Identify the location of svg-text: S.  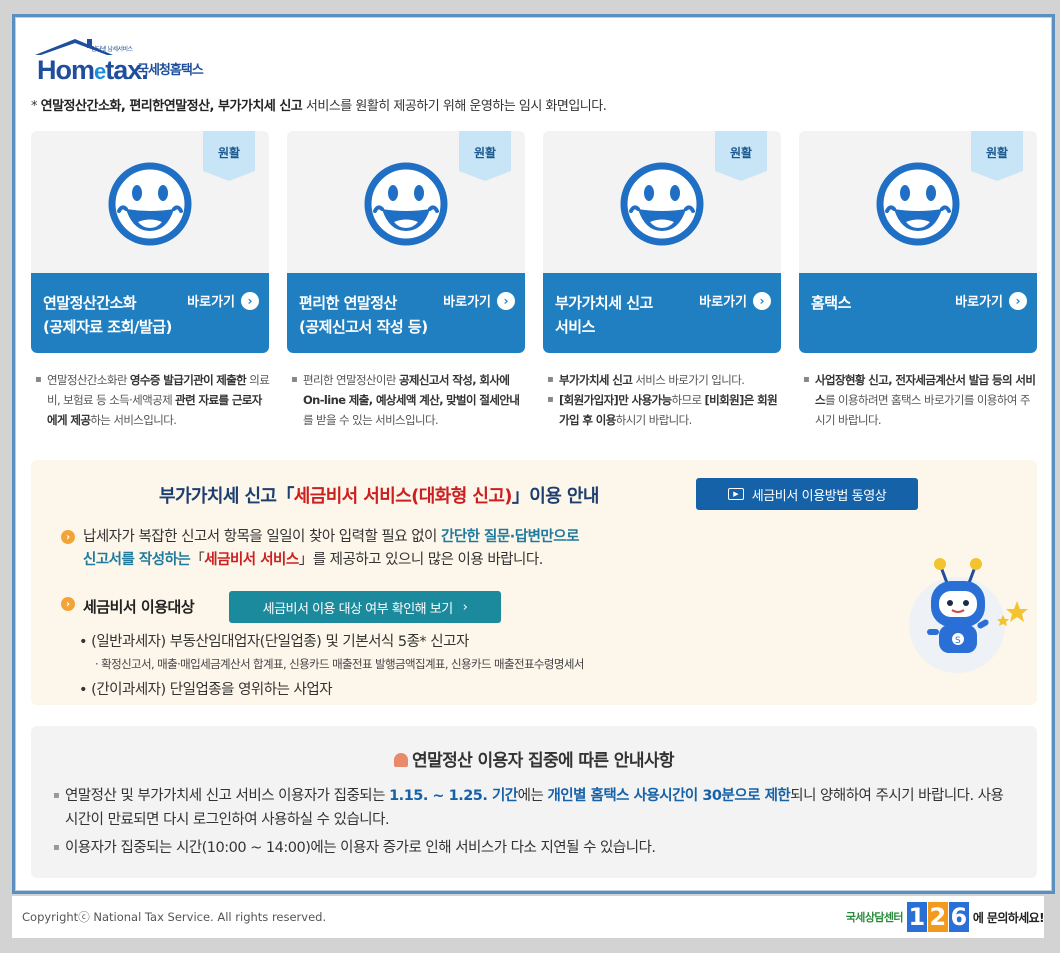
(958, 641).